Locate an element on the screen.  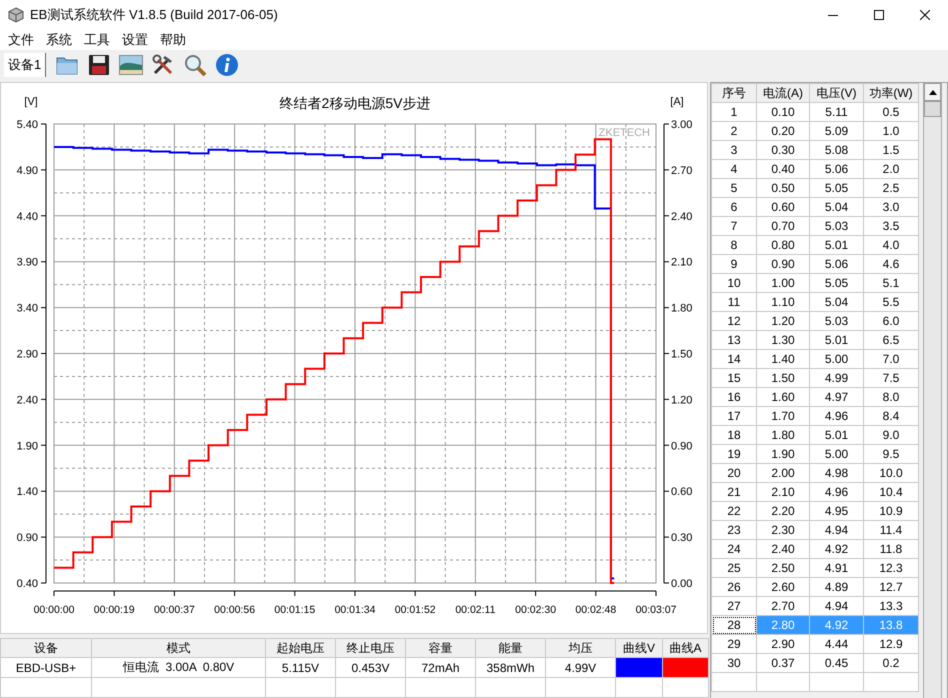
table-cell: 72mAh is located at coordinates (441, 668).